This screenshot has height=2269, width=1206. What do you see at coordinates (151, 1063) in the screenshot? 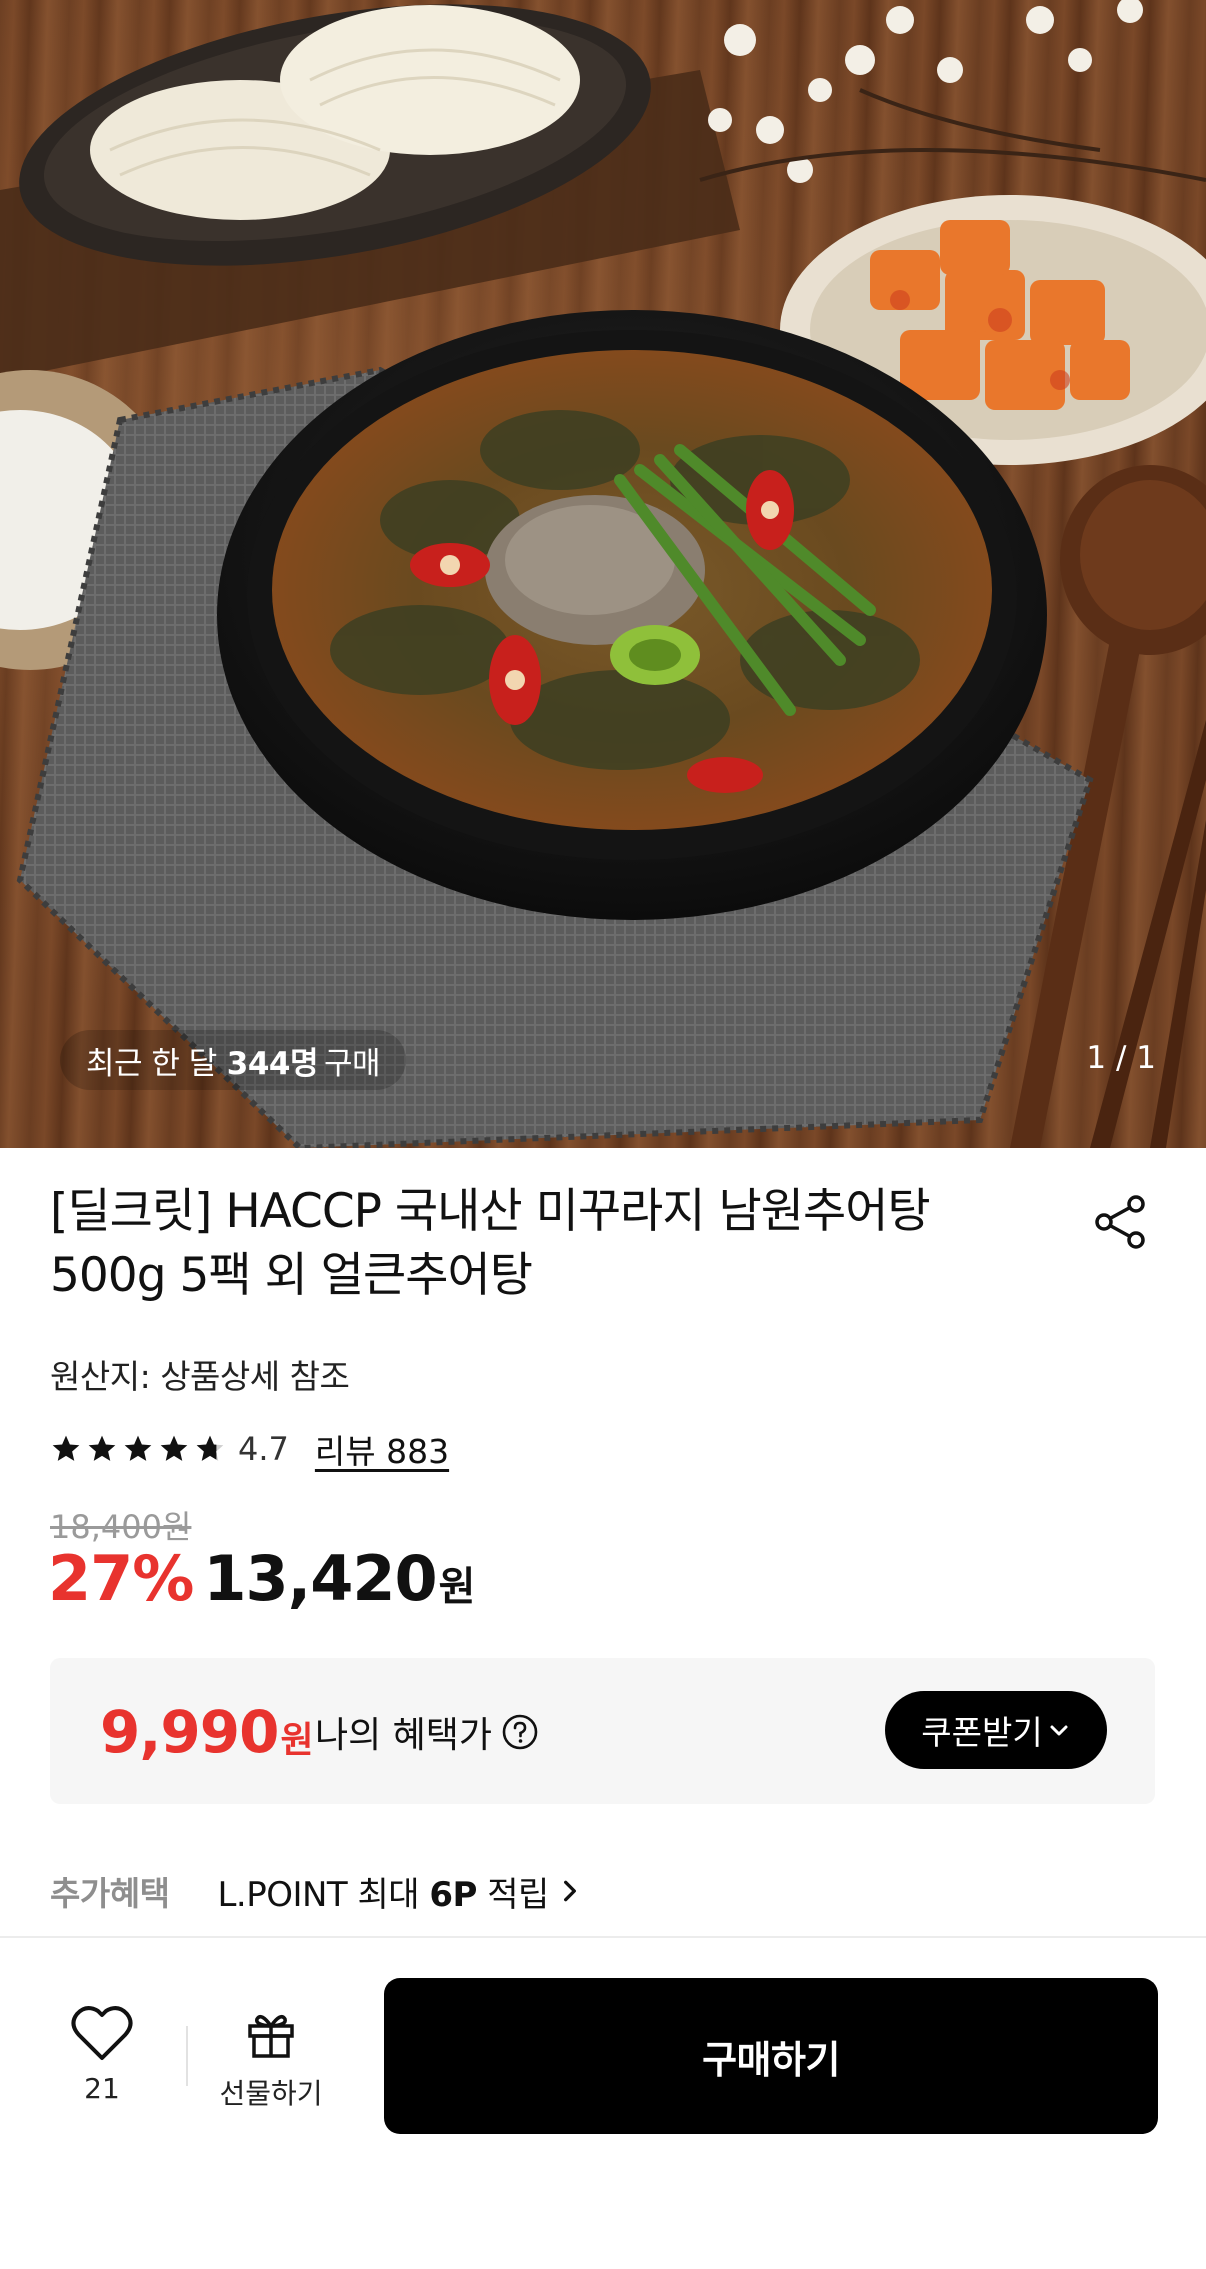
I see `recent-purchases-prefix: 최근 한 달` at bounding box center [151, 1063].